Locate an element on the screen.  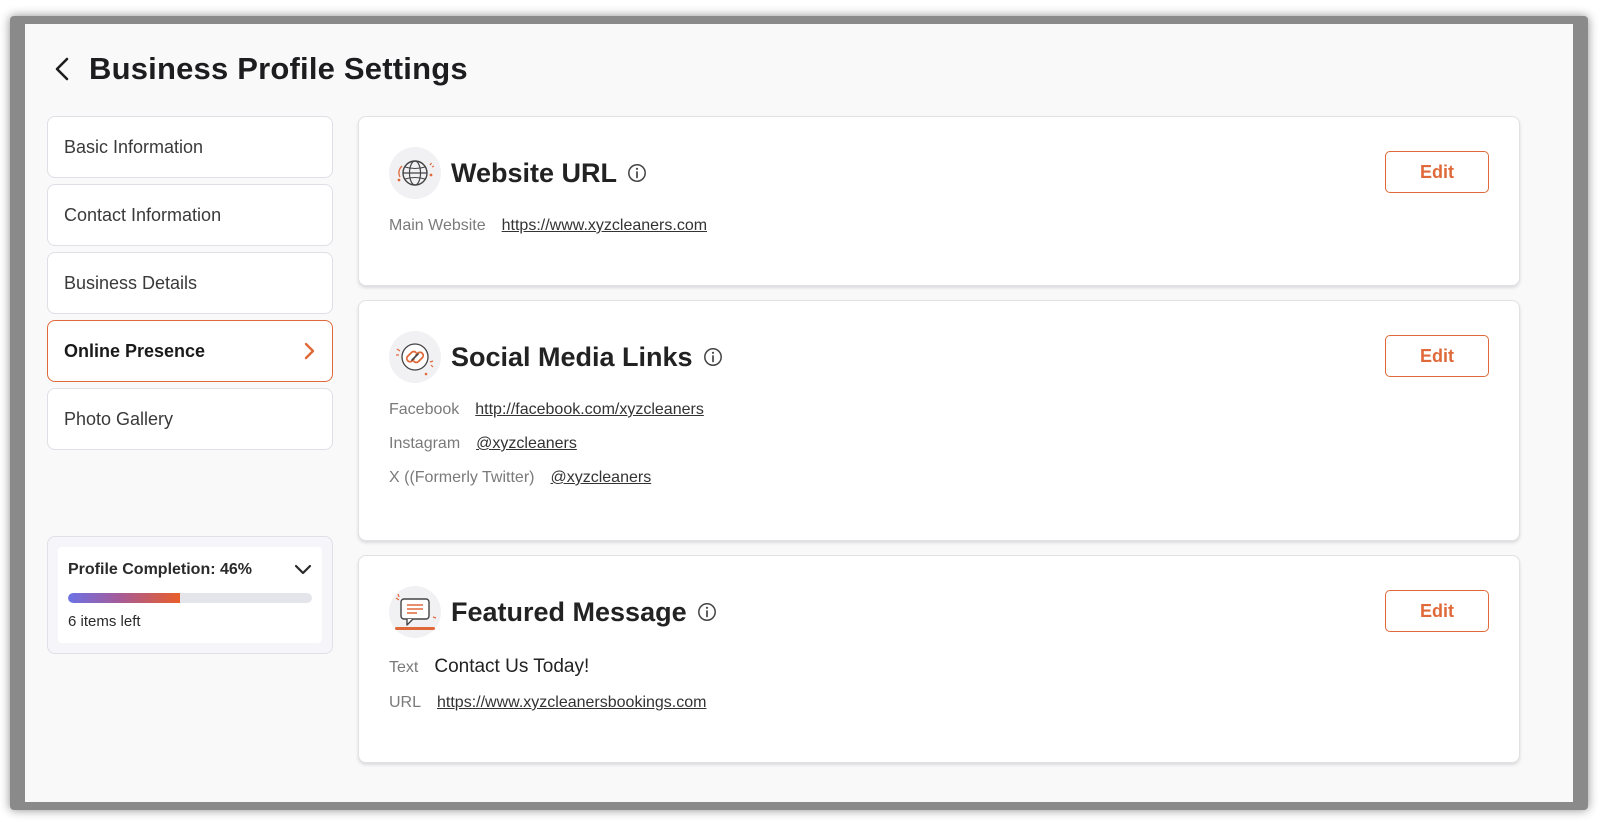
card-header: Social Media Links is located at coordinates (939, 357).